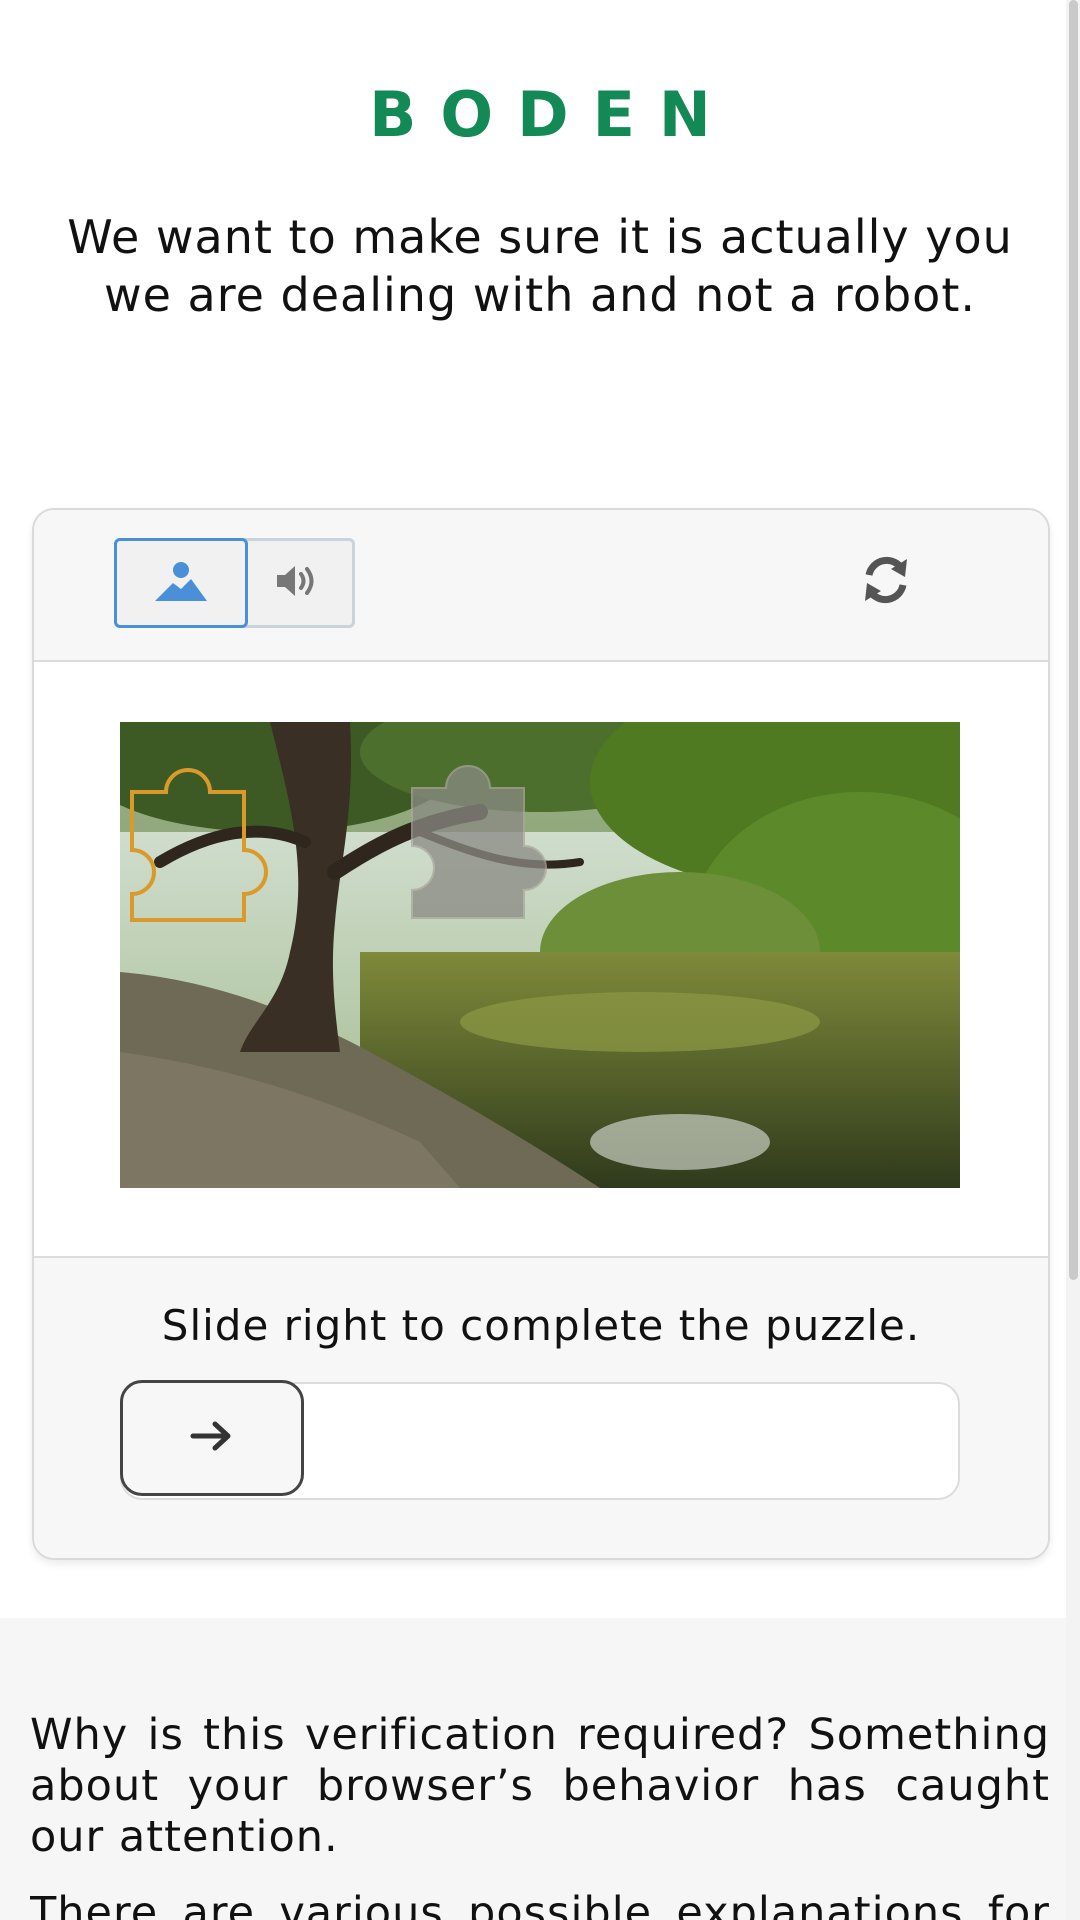  I want to click on refresh-icon, so click(886, 582).